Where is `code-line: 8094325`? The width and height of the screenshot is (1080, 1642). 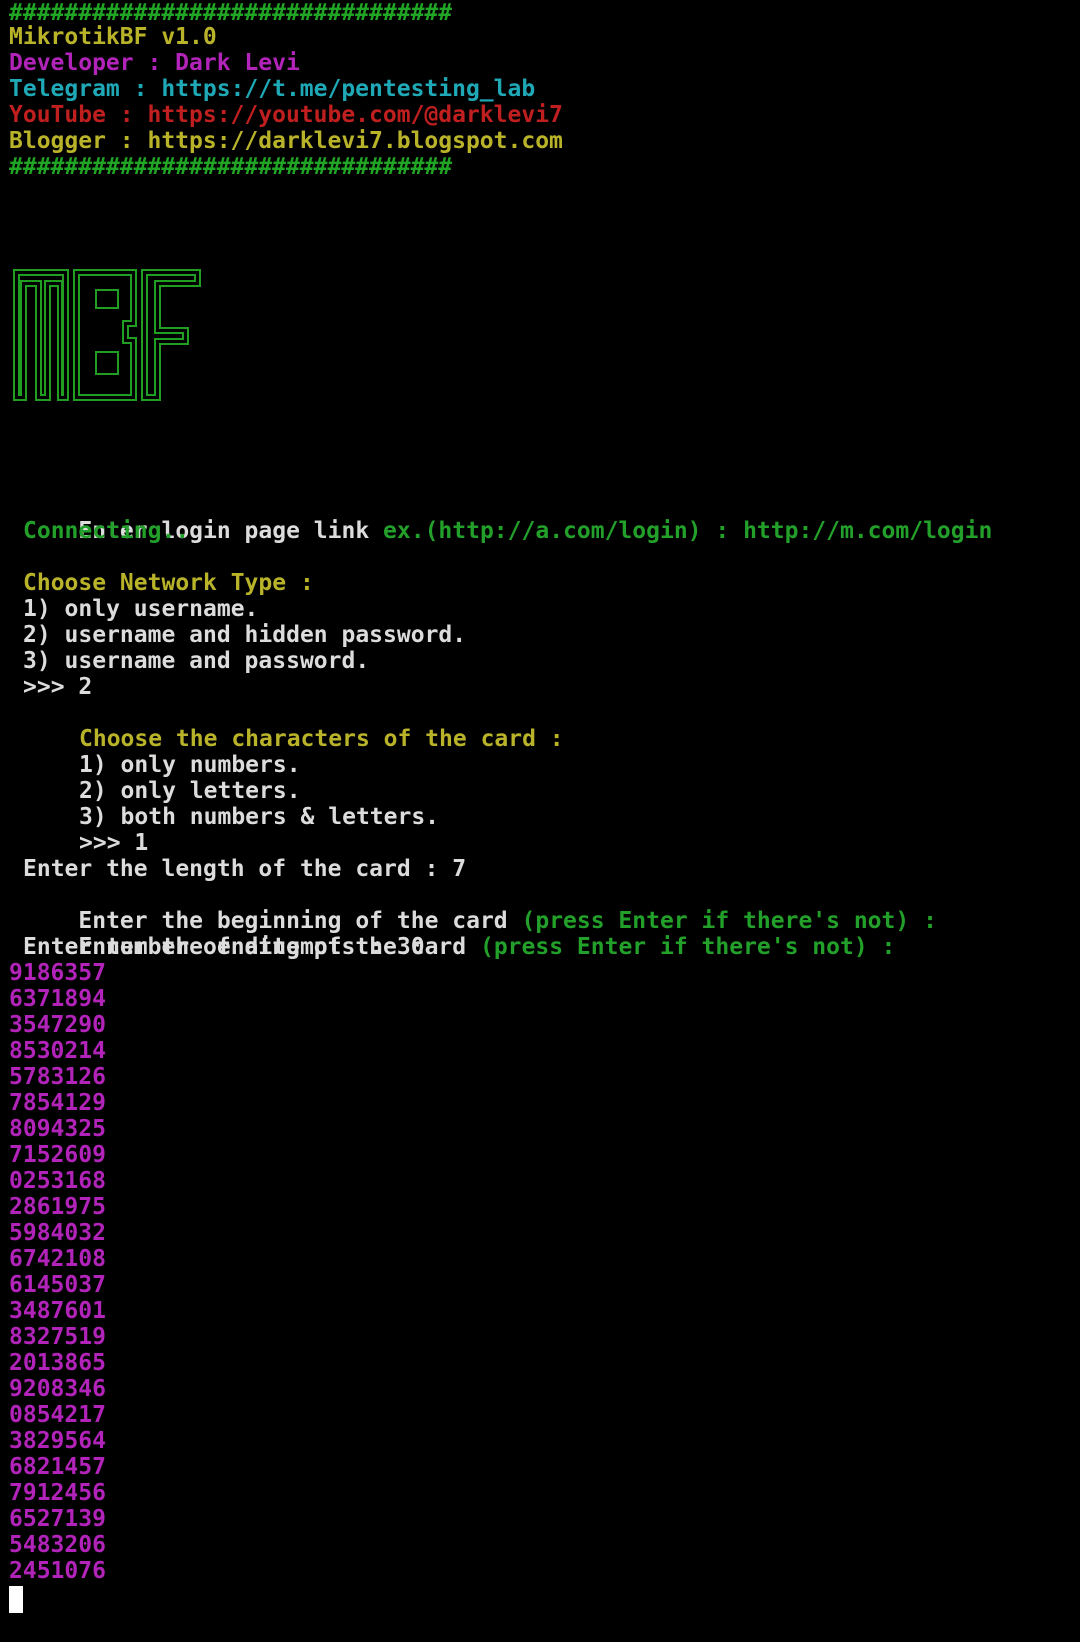
code-line: 8094325 is located at coordinates (57, 1129).